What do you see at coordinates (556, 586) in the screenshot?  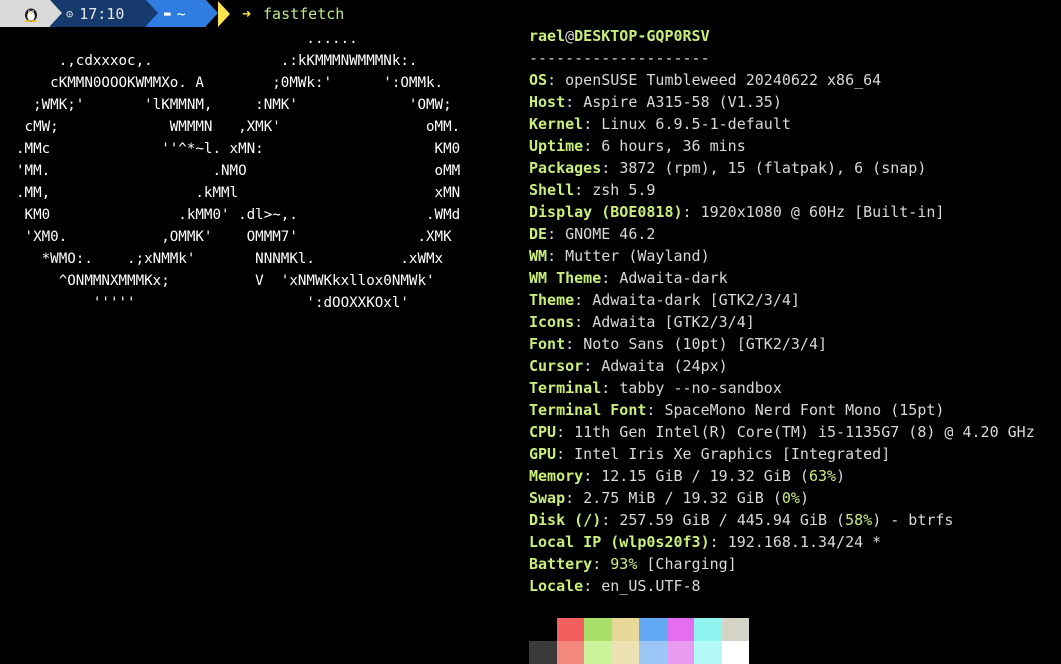 I see `info-key: Locale` at bounding box center [556, 586].